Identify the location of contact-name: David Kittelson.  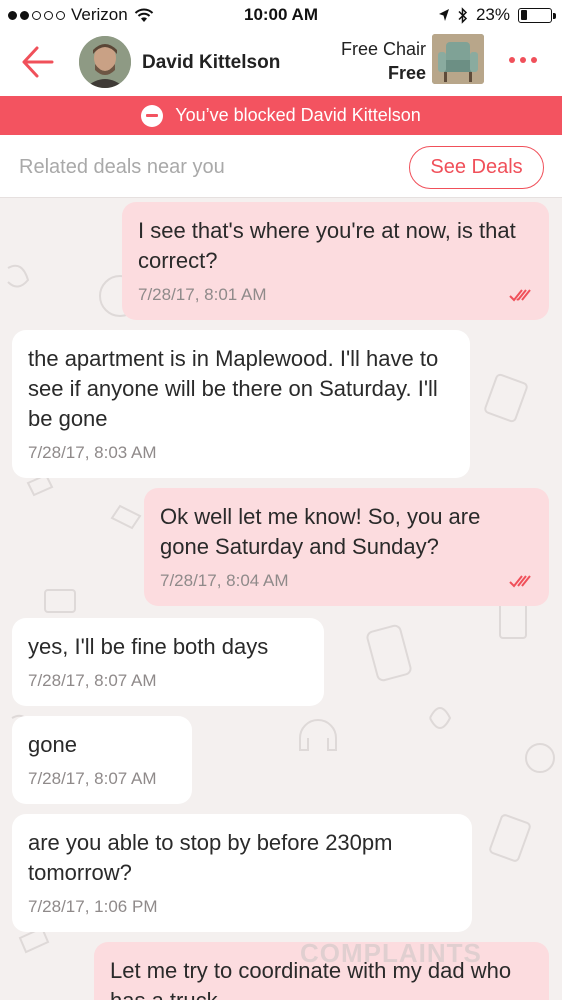
(211, 63).